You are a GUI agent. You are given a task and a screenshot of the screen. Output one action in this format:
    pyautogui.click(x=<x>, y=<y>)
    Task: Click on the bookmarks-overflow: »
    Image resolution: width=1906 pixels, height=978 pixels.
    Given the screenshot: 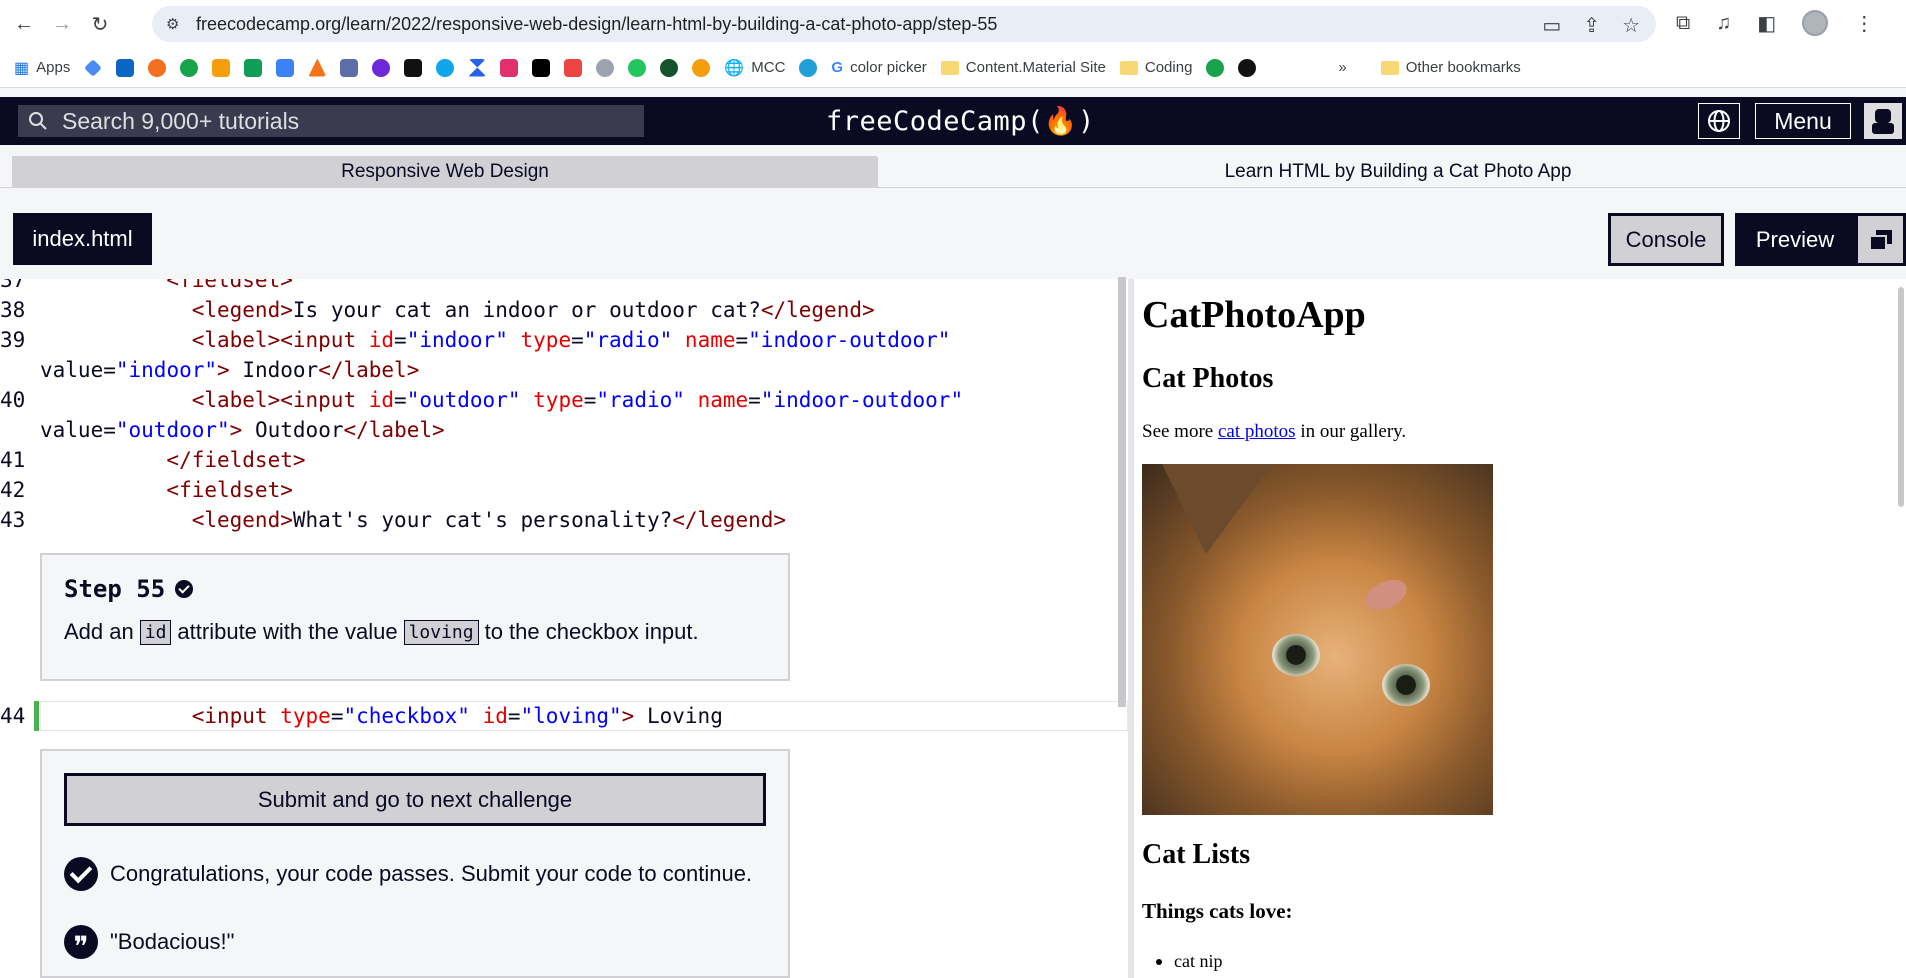 What is the action you would take?
    pyautogui.click(x=1342, y=68)
    